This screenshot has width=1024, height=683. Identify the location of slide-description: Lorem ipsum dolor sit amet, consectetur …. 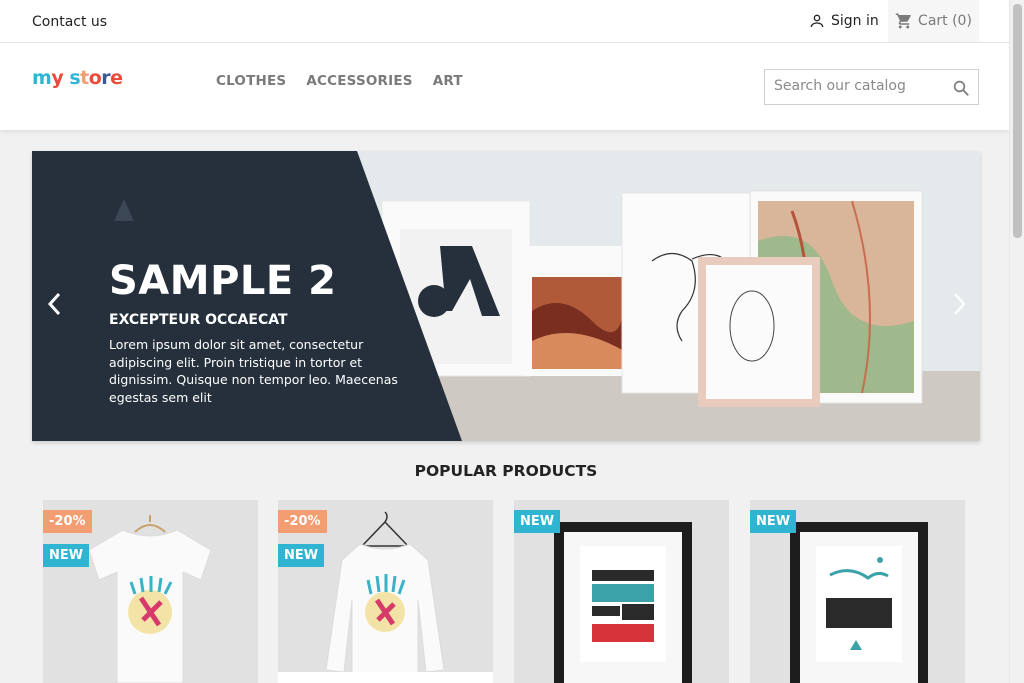
(253, 371).